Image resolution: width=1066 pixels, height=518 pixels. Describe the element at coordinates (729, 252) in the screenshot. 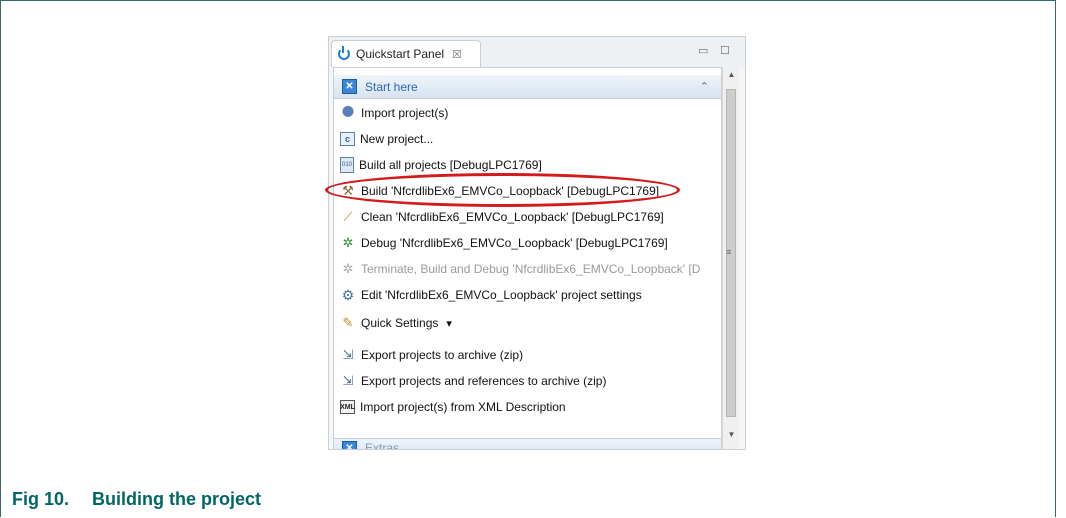

I see `scrollbar-grip-icon: ≡` at that location.